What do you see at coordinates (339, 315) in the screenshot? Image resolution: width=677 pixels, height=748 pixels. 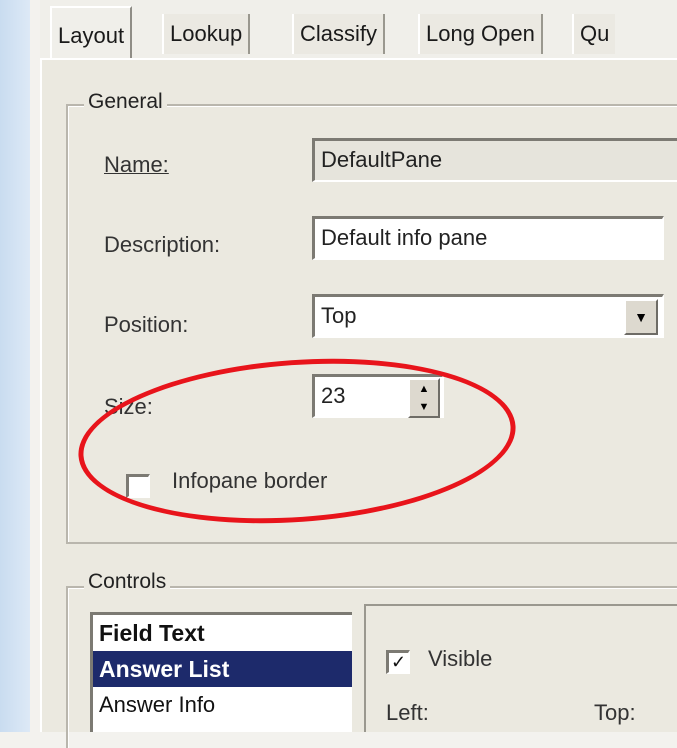 I see `position-value: Top` at bounding box center [339, 315].